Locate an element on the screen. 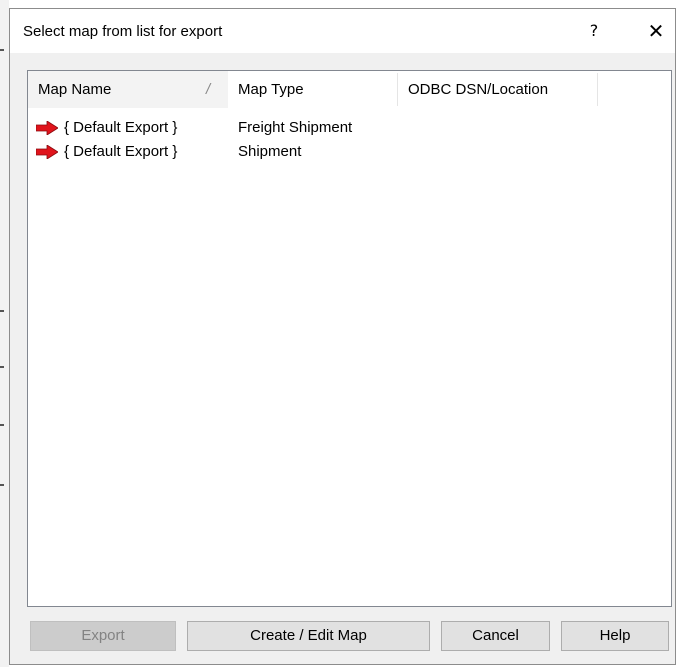 This screenshot has width=677, height=667. map-type-cell: Shipment is located at coordinates (270, 151).